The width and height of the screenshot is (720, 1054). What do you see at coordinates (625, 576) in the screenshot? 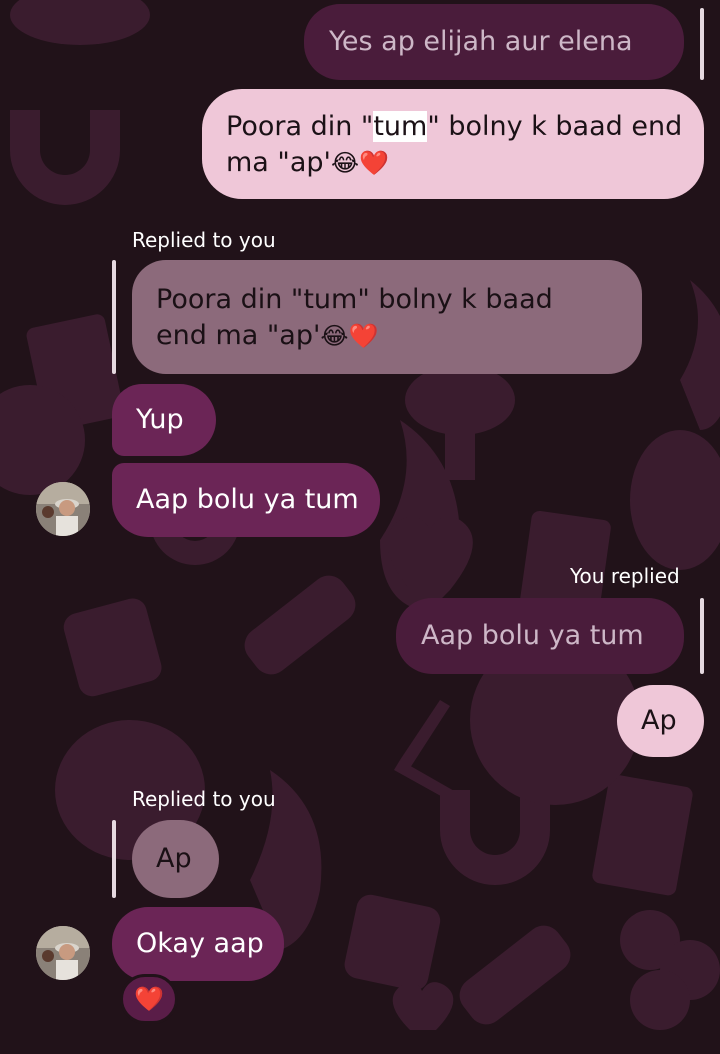
I see `you-replied-label: You replied` at bounding box center [625, 576].